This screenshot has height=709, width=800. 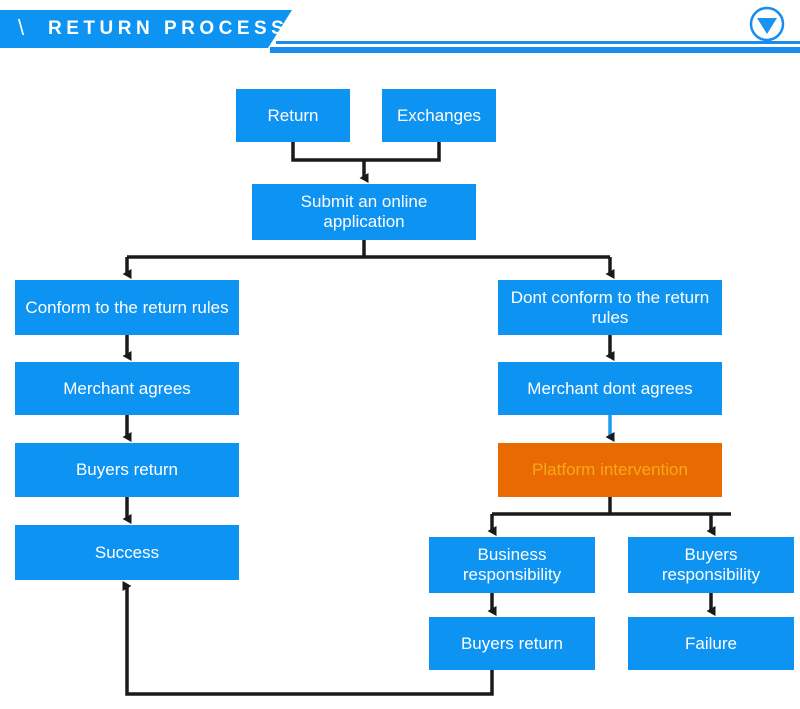 I want to click on node-submit-online-application: Submit an online application, so click(x=364, y=212).